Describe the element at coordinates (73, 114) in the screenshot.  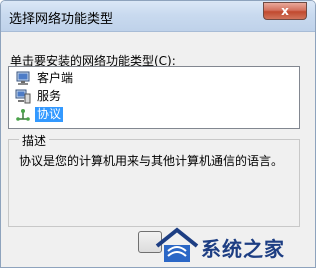
I see `list-item-protocol: 协议` at that location.